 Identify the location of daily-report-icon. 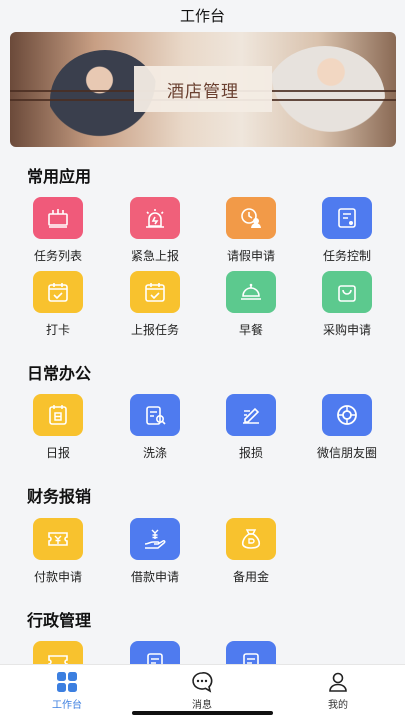
(58, 415).